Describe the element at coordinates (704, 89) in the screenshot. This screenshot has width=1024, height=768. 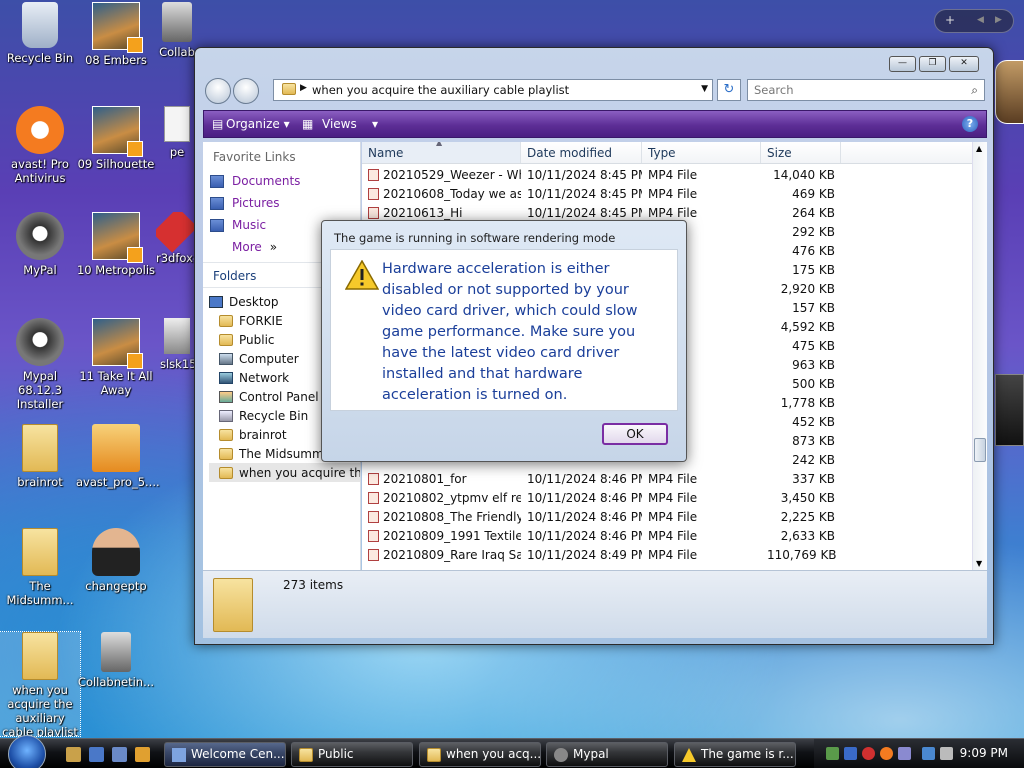
I see `chevron-down-icon: ▼` at that location.